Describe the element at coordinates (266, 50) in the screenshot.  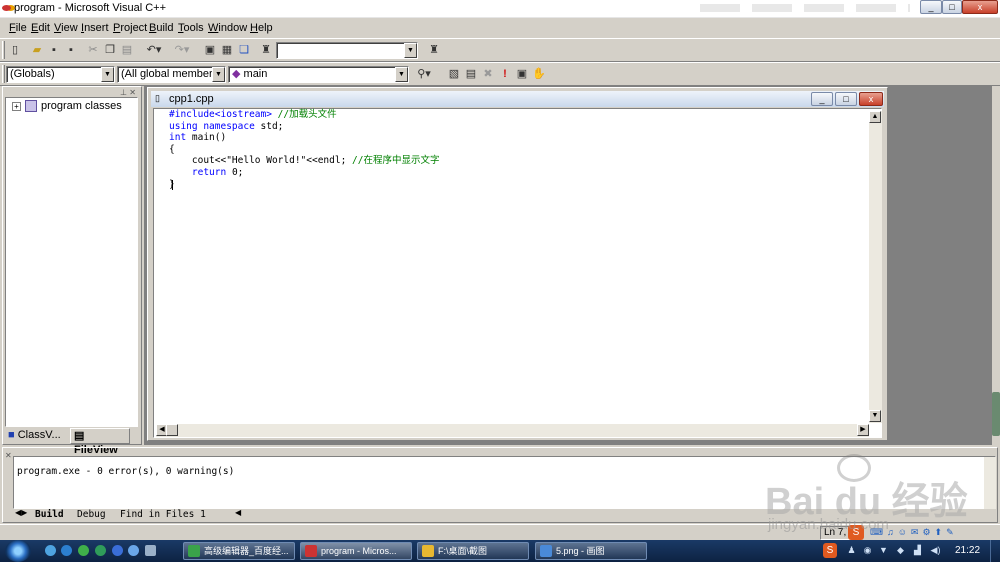
I see `find-in-files-icon: ♜` at that location.